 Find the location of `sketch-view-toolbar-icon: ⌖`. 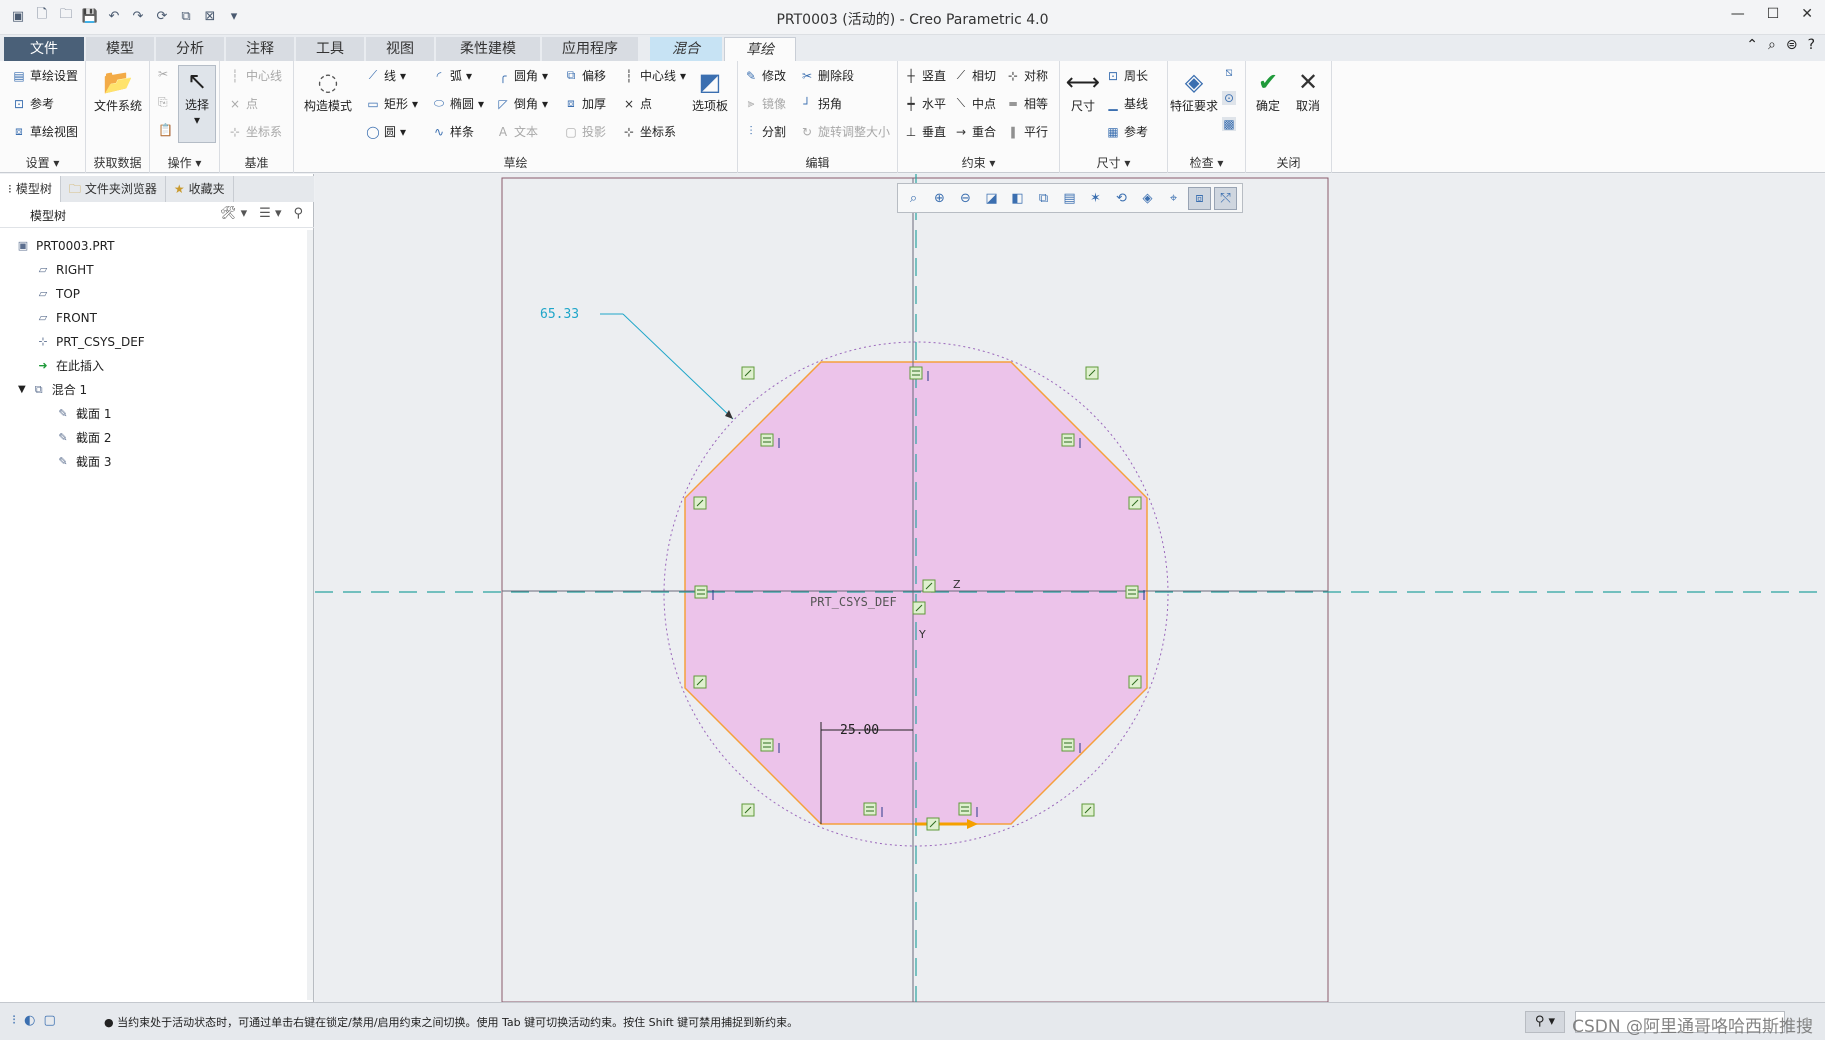

sketch-view-toolbar-icon: ⌖ is located at coordinates (1173, 198).